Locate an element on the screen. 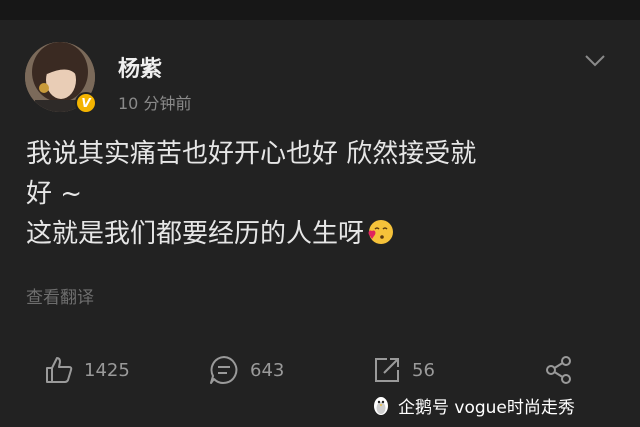 The image size is (640, 427). repost-count: 56 is located at coordinates (423, 370).